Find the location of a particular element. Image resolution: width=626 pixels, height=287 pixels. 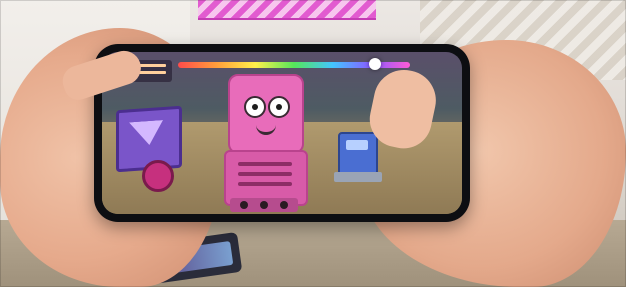

robot-mouth is located at coordinates (266, 128).